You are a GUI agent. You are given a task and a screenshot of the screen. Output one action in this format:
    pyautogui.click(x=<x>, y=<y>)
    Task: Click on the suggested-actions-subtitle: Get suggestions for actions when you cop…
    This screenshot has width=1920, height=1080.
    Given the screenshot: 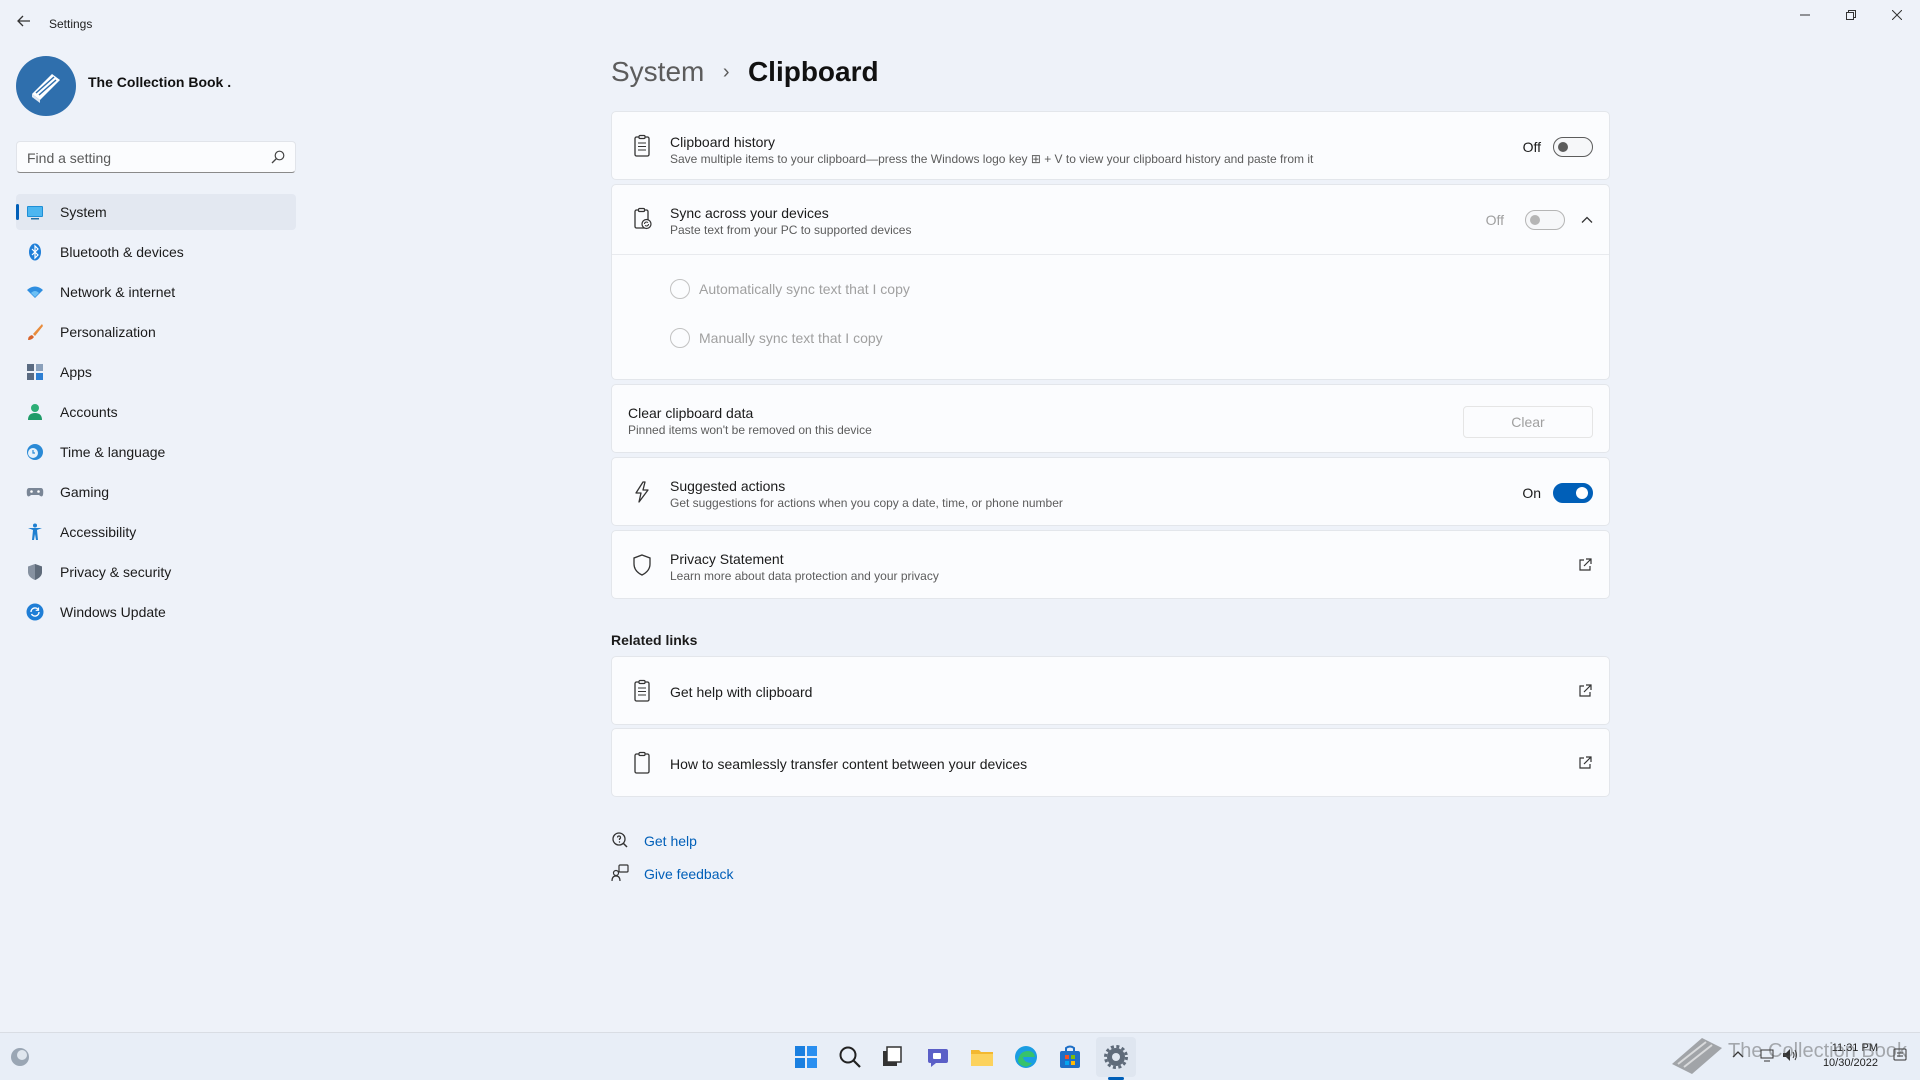 What is the action you would take?
    pyautogui.click(x=866, y=503)
    